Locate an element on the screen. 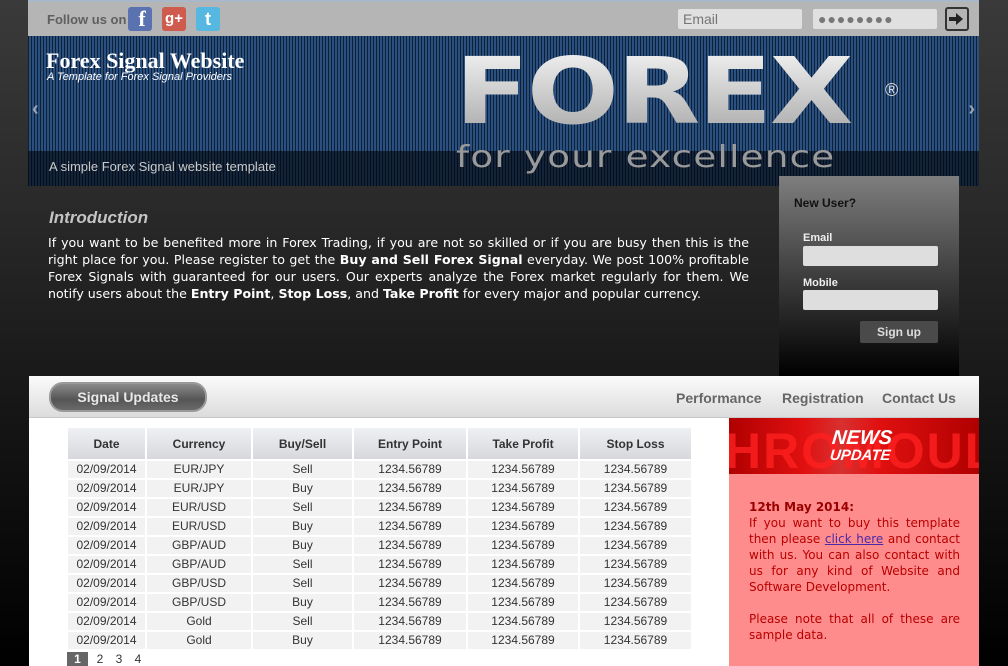 This screenshot has height=666, width=1008. registered-mark: ® is located at coordinates (892, 90).